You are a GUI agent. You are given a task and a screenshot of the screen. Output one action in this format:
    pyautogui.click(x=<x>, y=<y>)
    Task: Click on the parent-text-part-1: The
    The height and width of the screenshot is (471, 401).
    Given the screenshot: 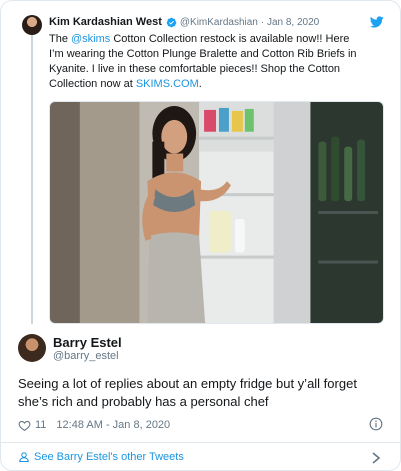 What is the action you would take?
    pyautogui.click(x=60, y=39)
    